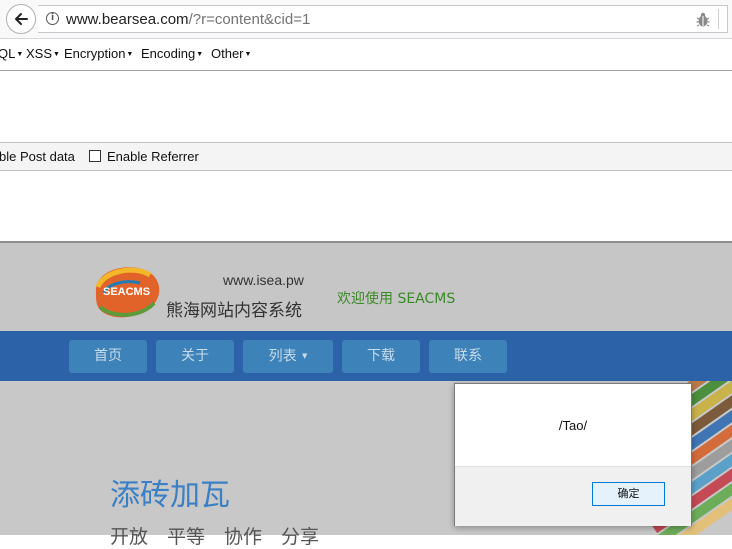  What do you see at coordinates (108, 356) in the screenshot?
I see `nav-home: 首页` at bounding box center [108, 356].